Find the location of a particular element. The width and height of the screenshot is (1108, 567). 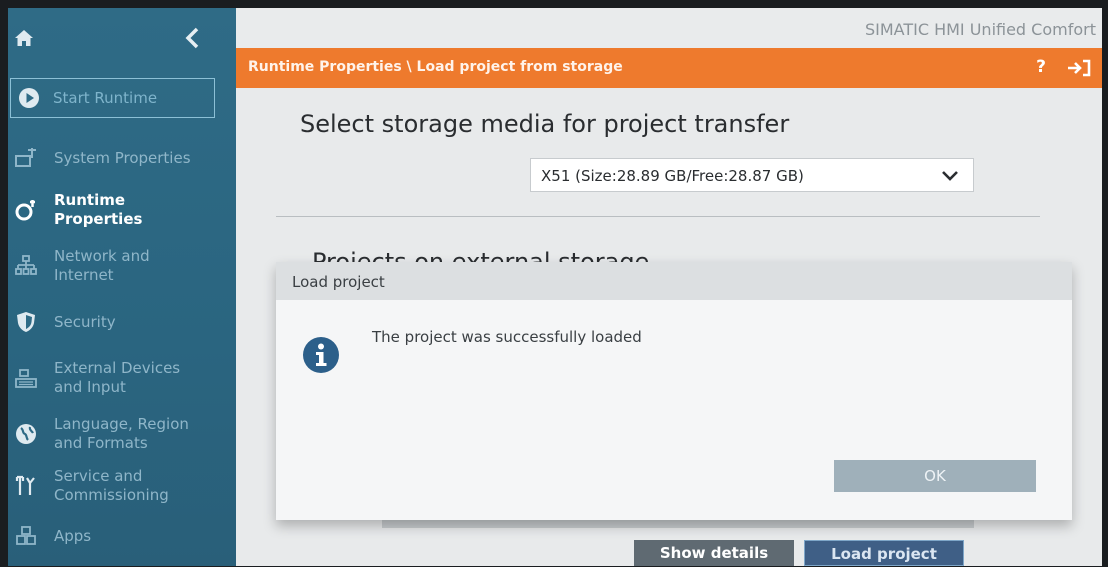

apps-icon is located at coordinates (26, 535).